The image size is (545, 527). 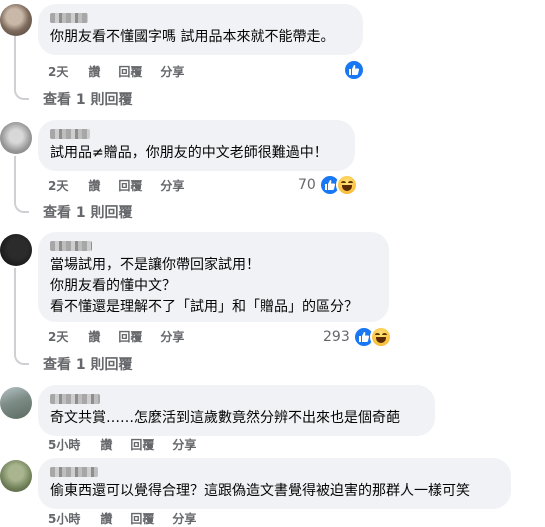 I want to click on reaction-summary, so click(x=354, y=70).